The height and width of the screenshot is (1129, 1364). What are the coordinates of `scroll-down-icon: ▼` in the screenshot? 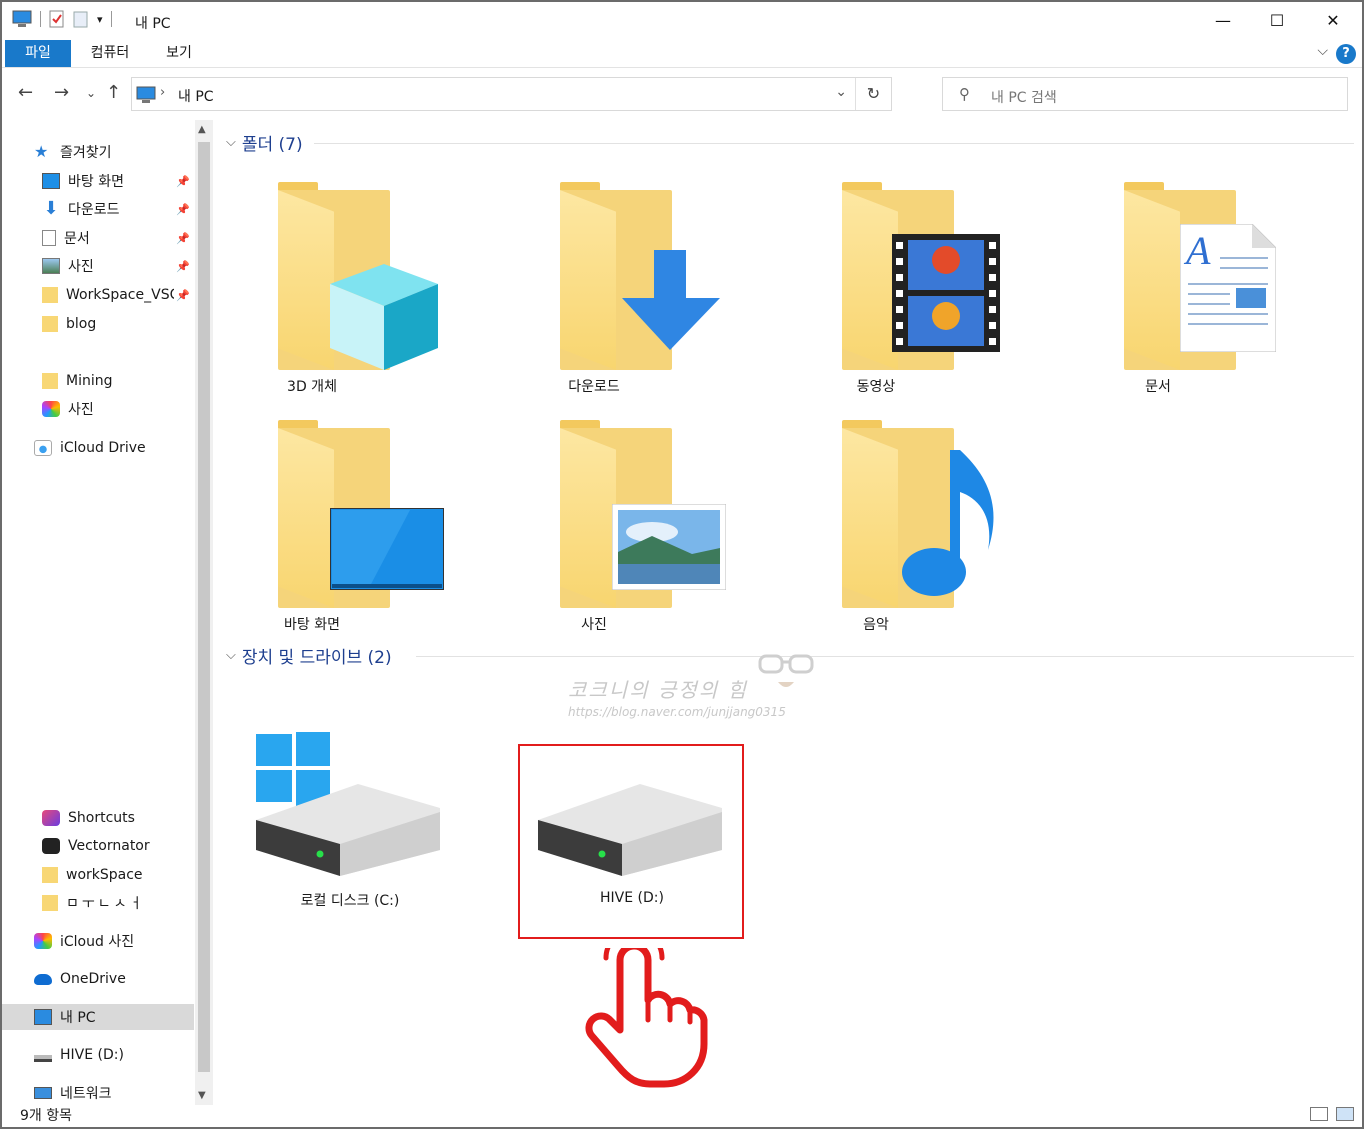 It's located at (202, 1095).